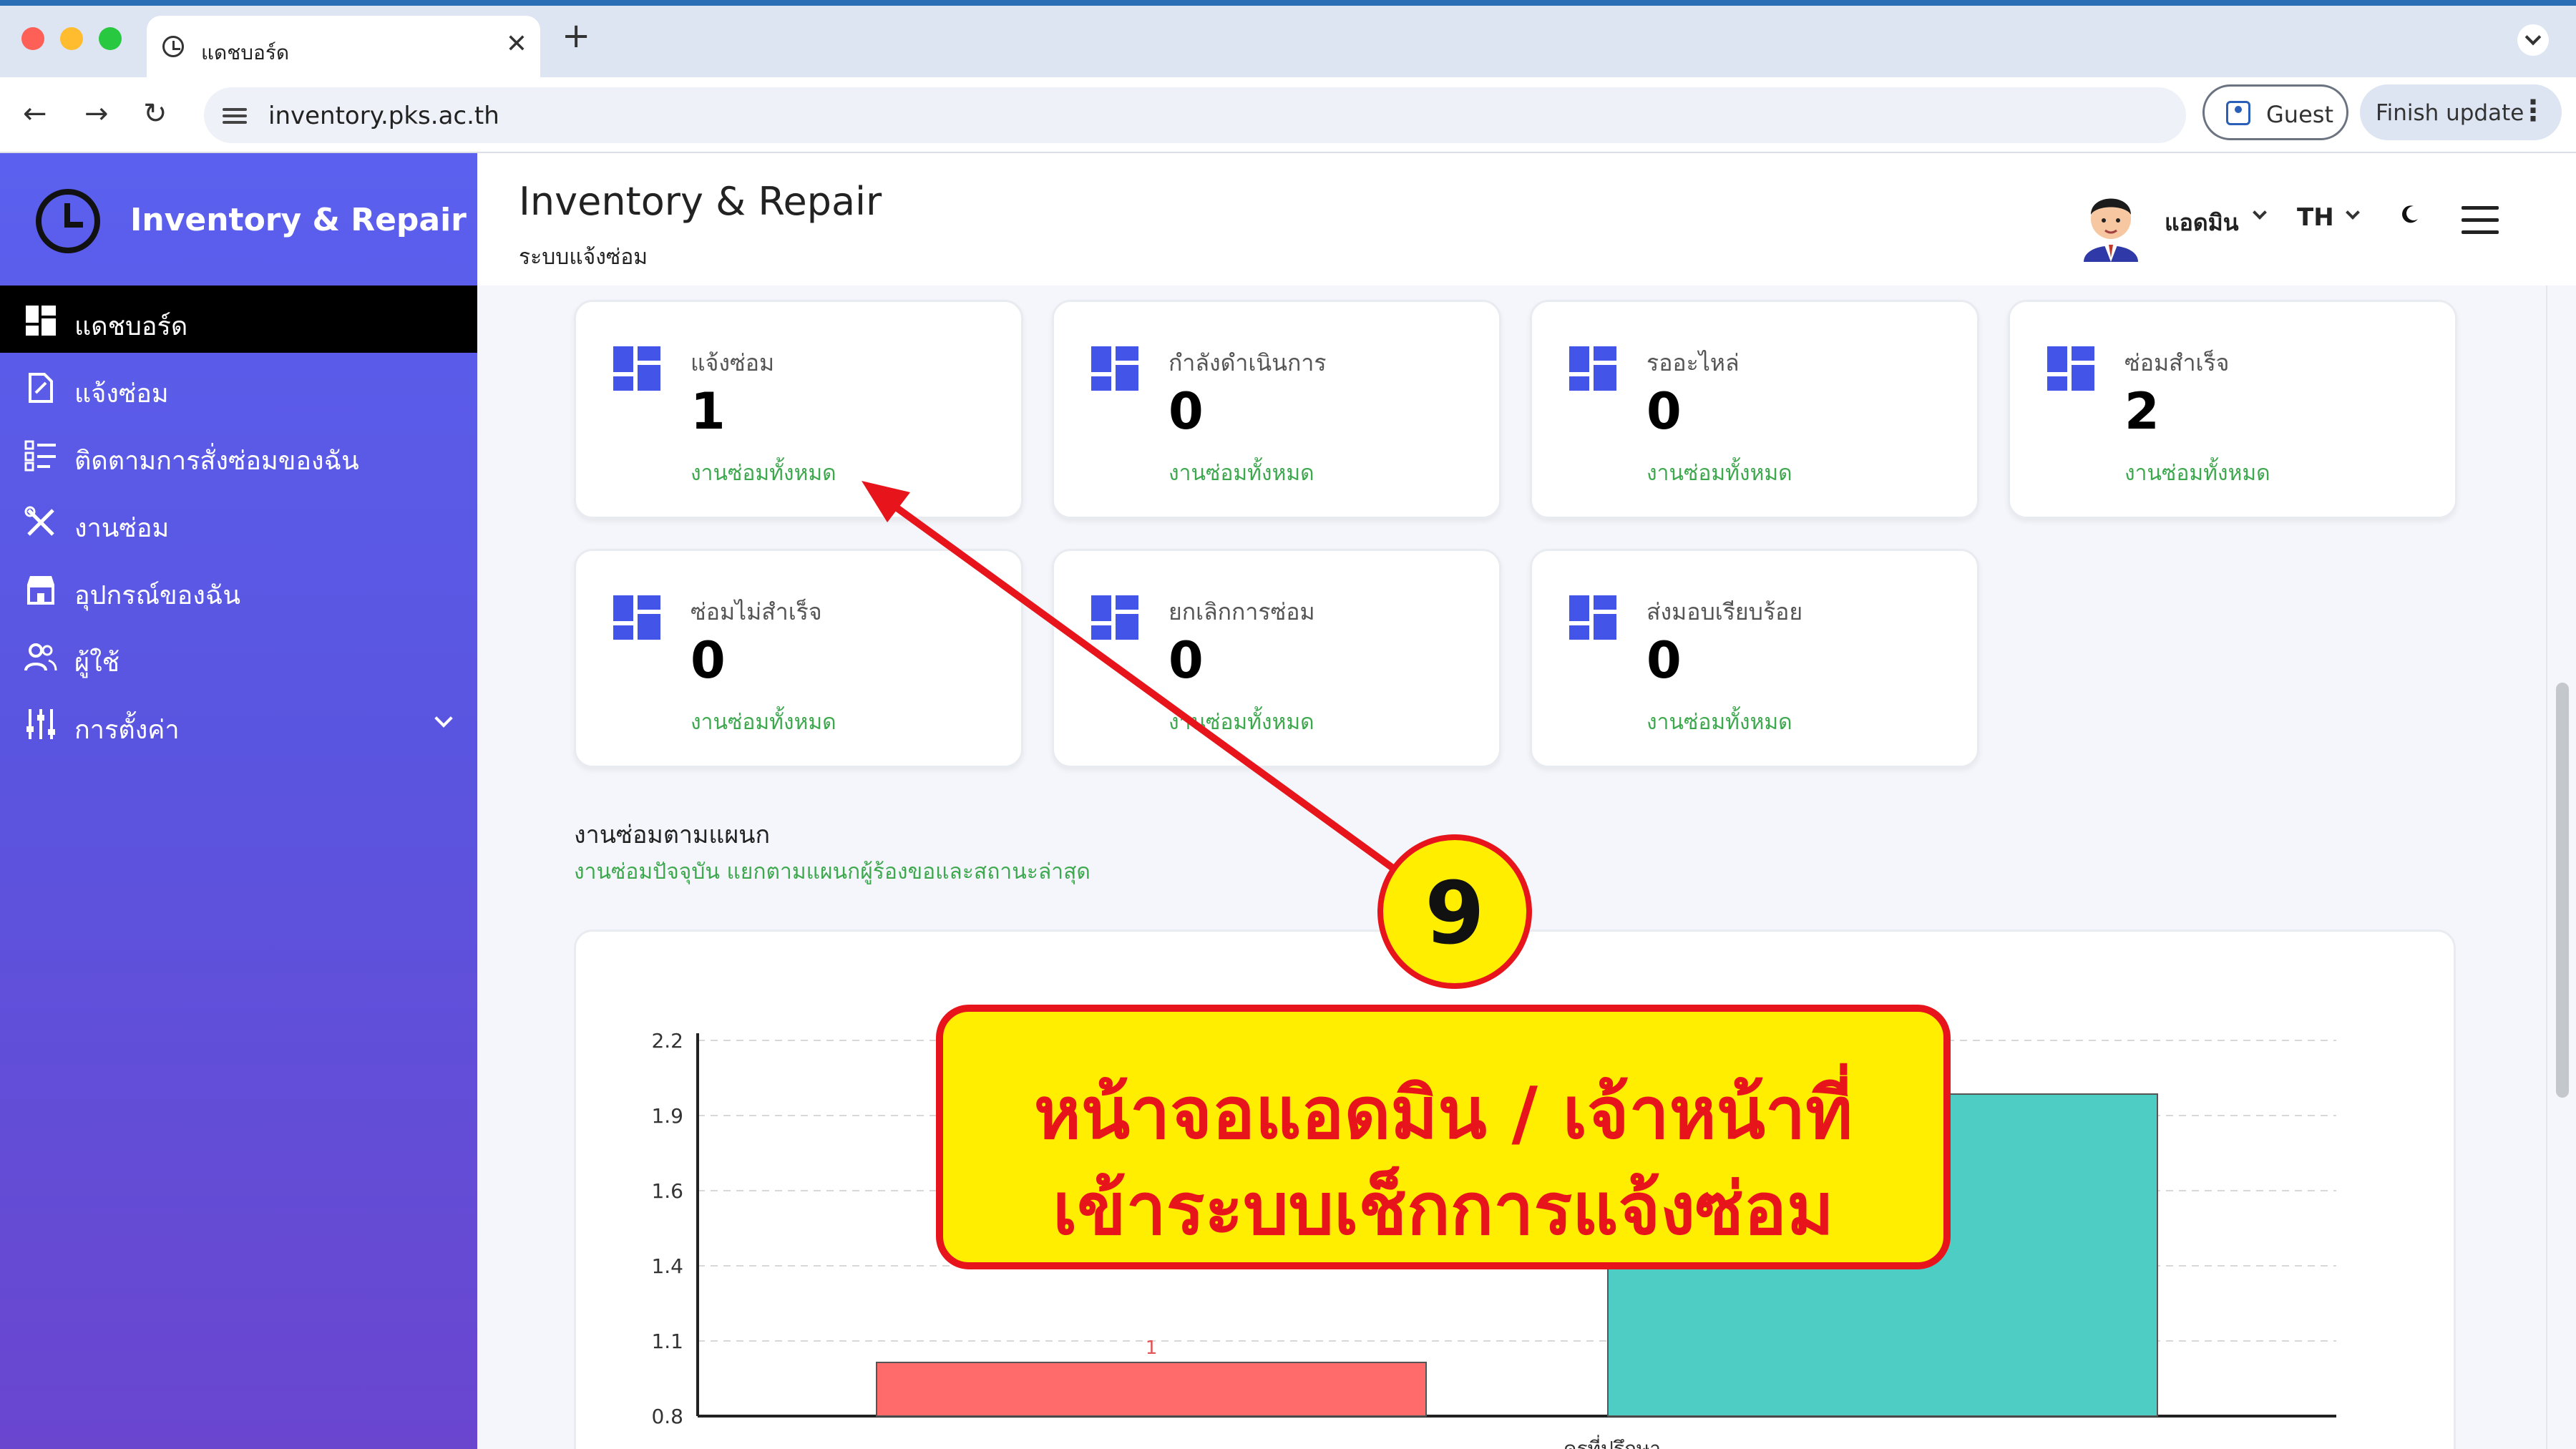 This screenshot has width=2576, height=1449. Describe the element at coordinates (40, 590) in the screenshot. I see `store-icon` at that location.